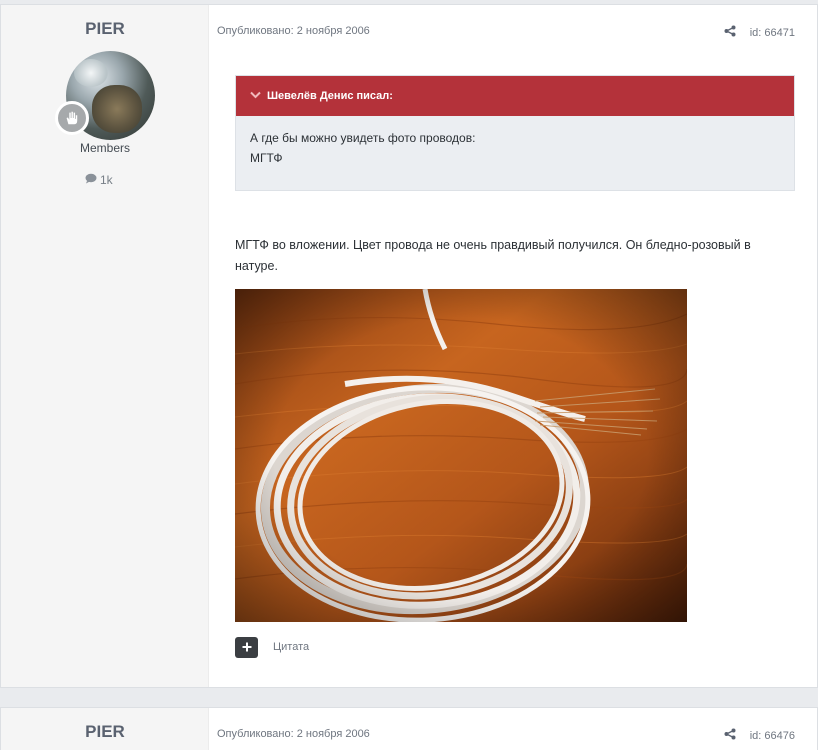 Image resolution: width=818 pixels, height=750 pixels. Describe the element at coordinates (255, 96) in the screenshot. I see `chevron-down-icon` at that location.